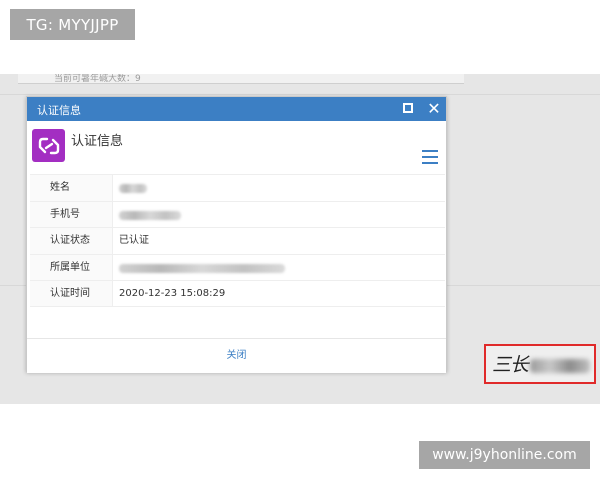  I want to click on maximize-icon, so click(409, 109).